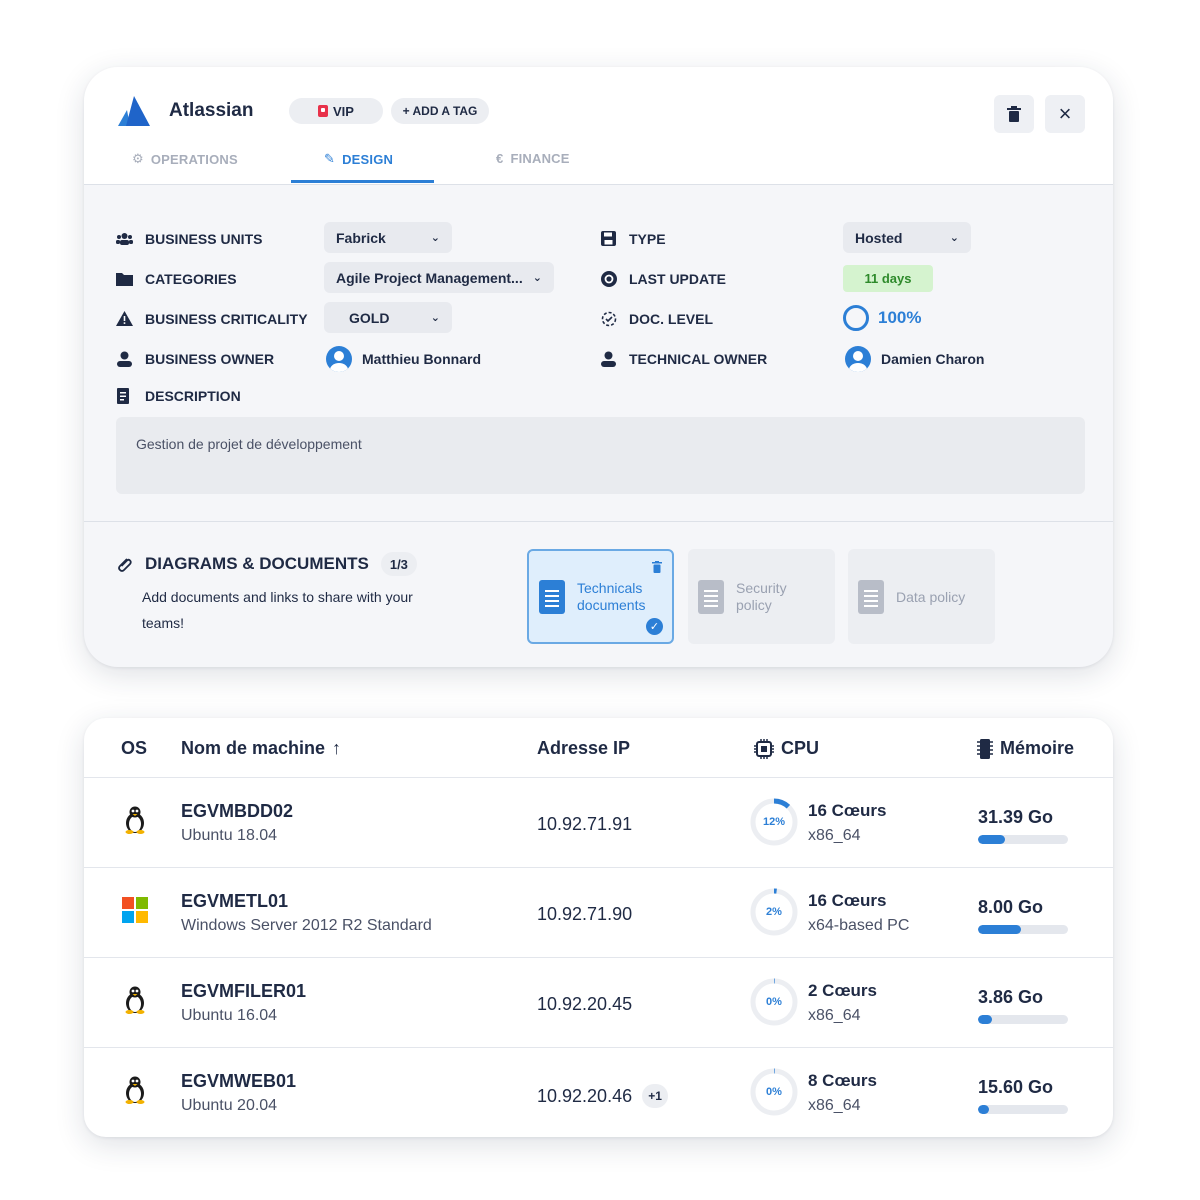  I want to click on business-owner-value: Matthieu Bonnard, so click(403, 359).